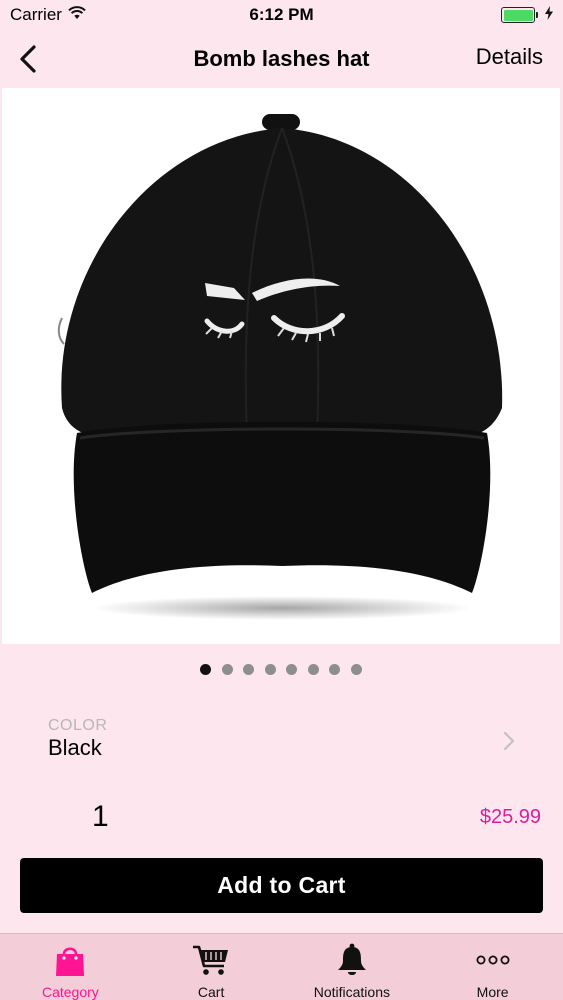  What do you see at coordinates (36, 14) in the screenshot?
I see `carrier-label: Carrier` at bounding box center [36, 14].